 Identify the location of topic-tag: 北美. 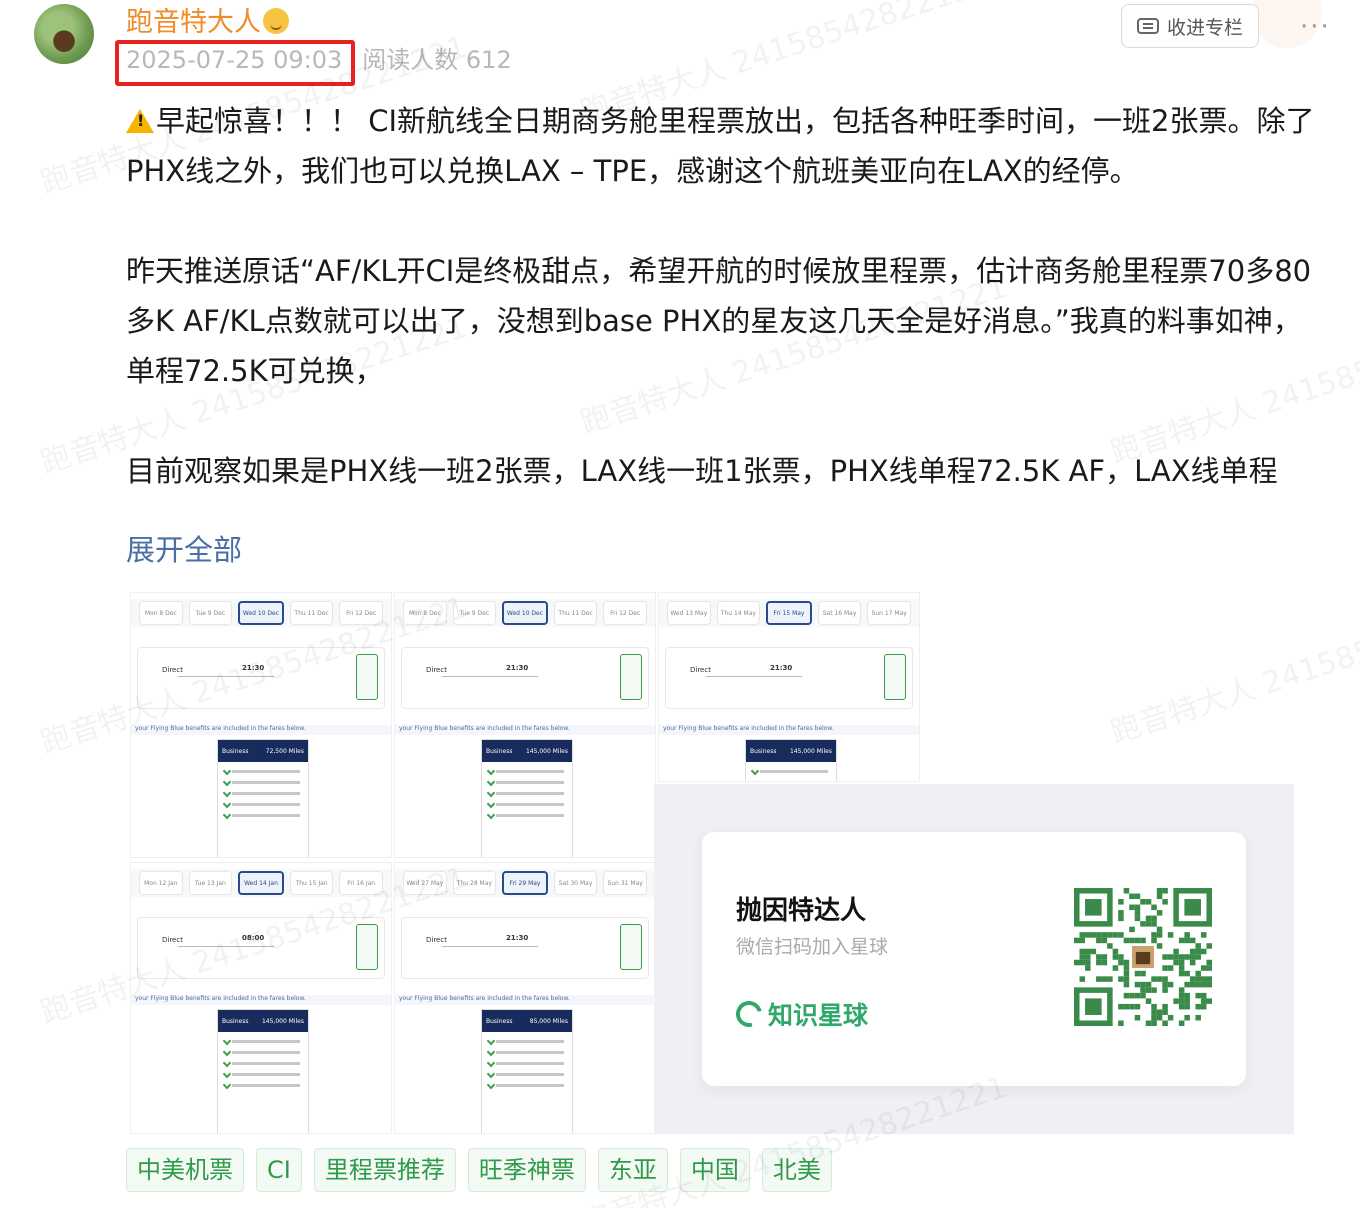
(796, 1170).